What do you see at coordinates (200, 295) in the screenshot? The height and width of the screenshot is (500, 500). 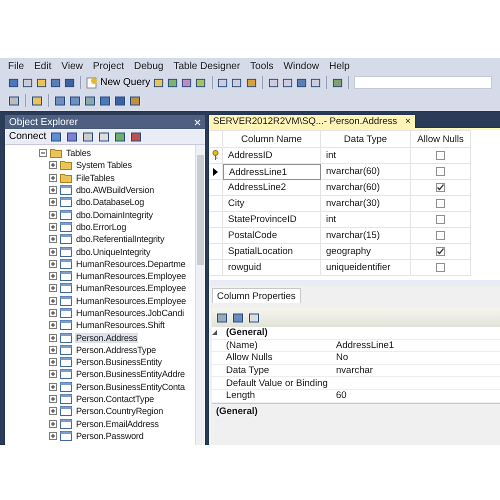 I see `scrollbar` at bounding box center [200, 295].